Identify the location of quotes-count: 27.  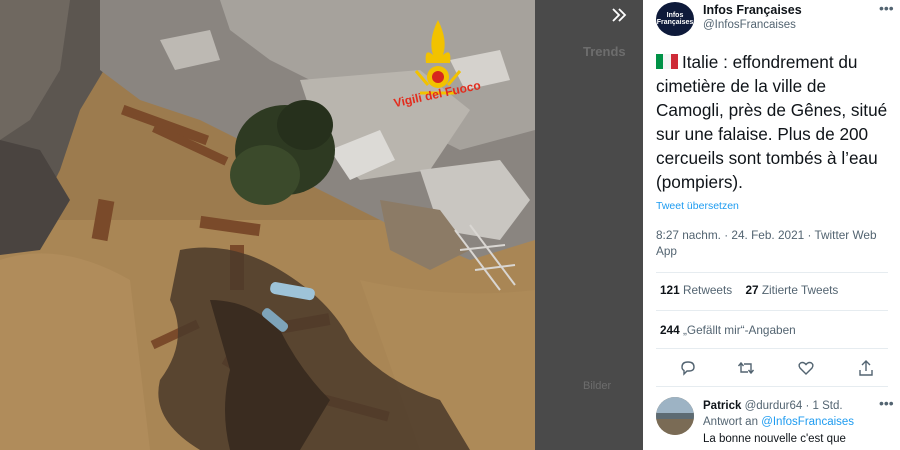
(752, 290).